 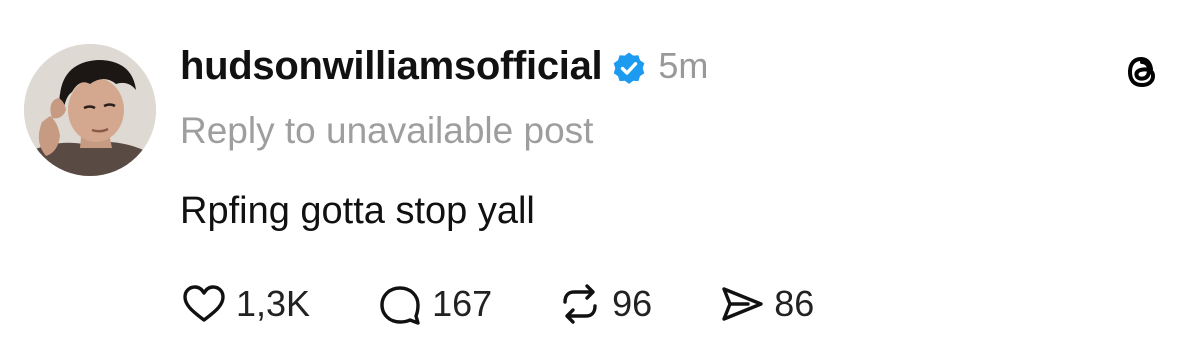 I want to click on like-button: 1,3K, so click(x=245, y=304).